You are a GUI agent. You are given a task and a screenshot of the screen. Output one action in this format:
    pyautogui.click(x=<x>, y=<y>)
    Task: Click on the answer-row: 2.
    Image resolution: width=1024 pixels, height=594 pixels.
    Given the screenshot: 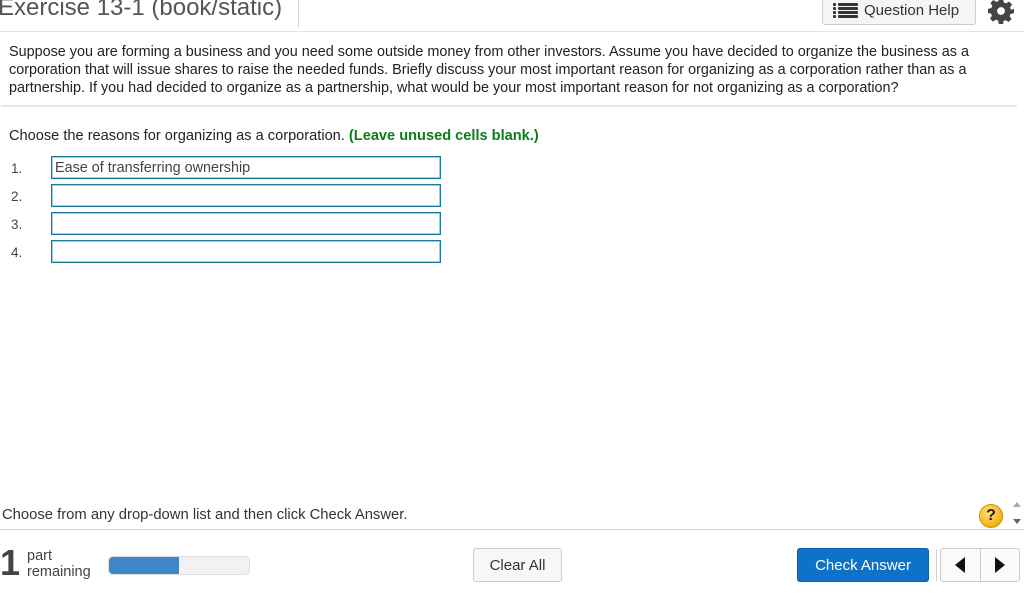 What is the action you would take?
    pyautogui.click(x=225, y=196)
    